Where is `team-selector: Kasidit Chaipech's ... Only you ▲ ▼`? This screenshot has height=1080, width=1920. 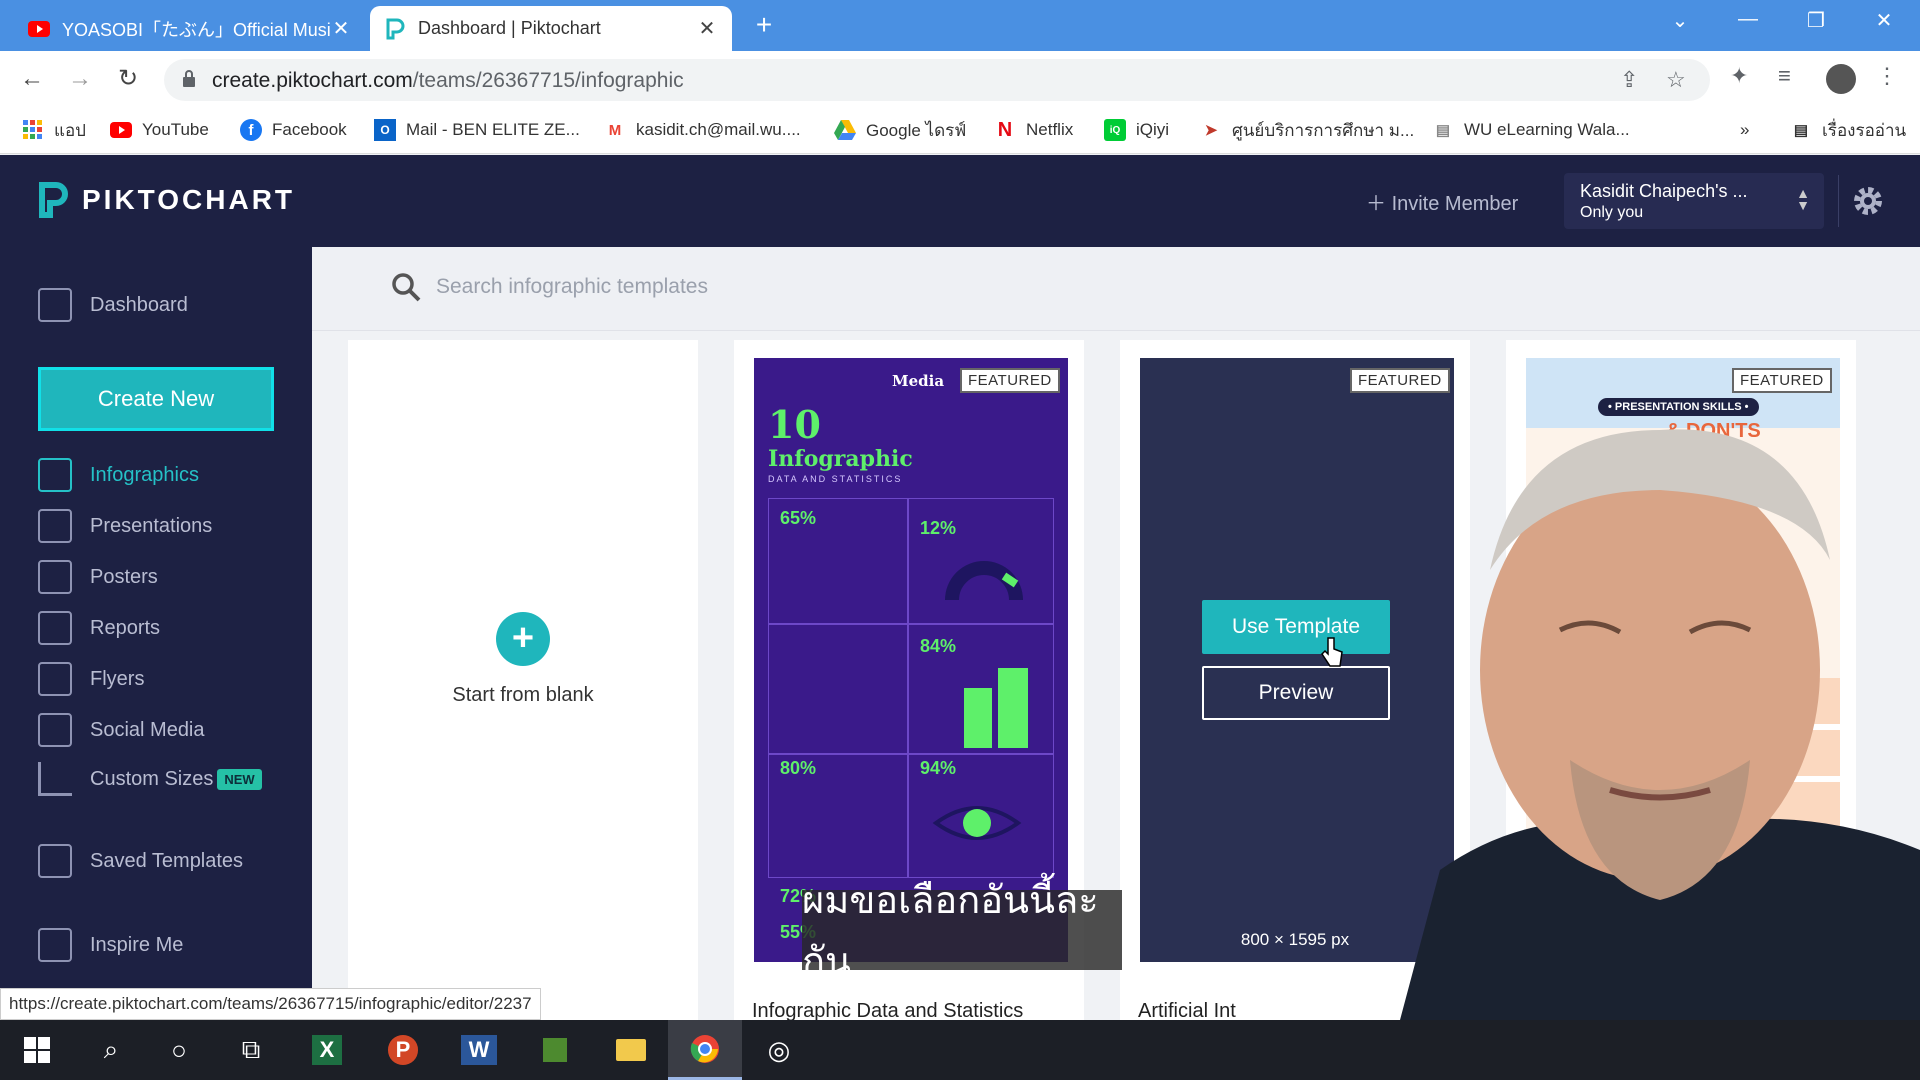 team-selector: Kasidit Chaipech's ... Only you ▲ ▼ is located at coordinates (1694, 201).